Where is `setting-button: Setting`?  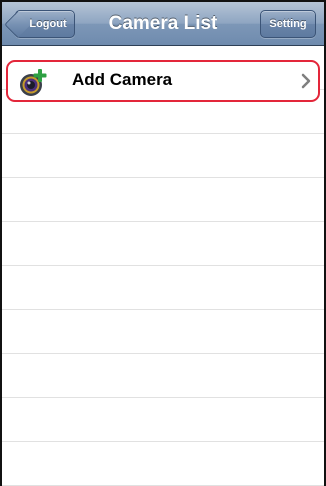 setting-button: Setting is located at coordinates (288, 24).